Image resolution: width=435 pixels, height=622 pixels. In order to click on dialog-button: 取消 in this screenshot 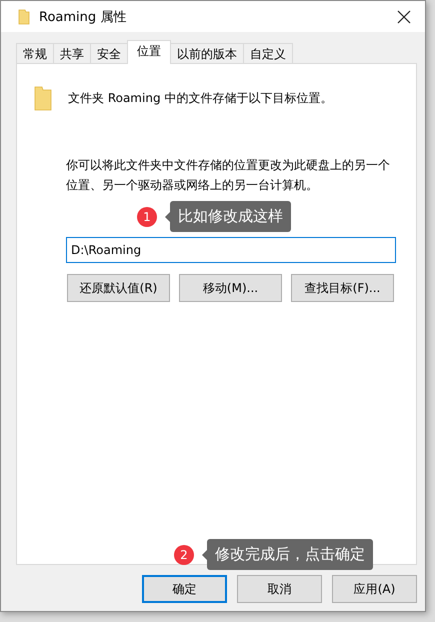, I will do `click(279, 589)`.